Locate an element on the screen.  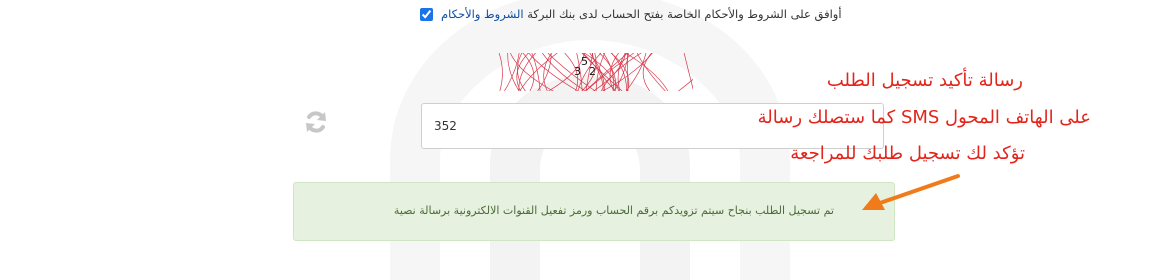
terms-link: الشروط والأحكام is located at coordinates (482, 14).